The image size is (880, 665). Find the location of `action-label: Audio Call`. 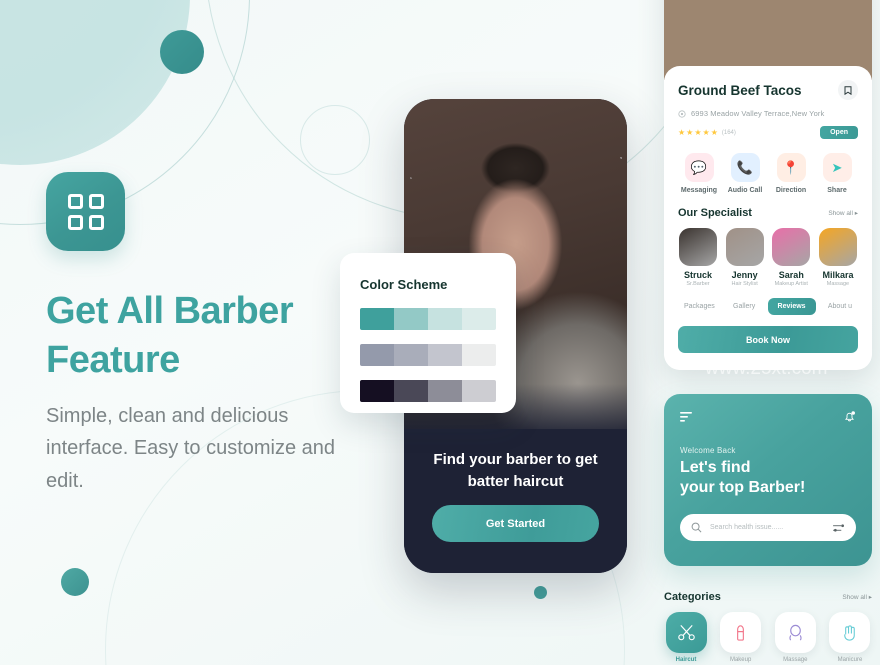

action-label: Audio Call is located at coordinates (745, 190).